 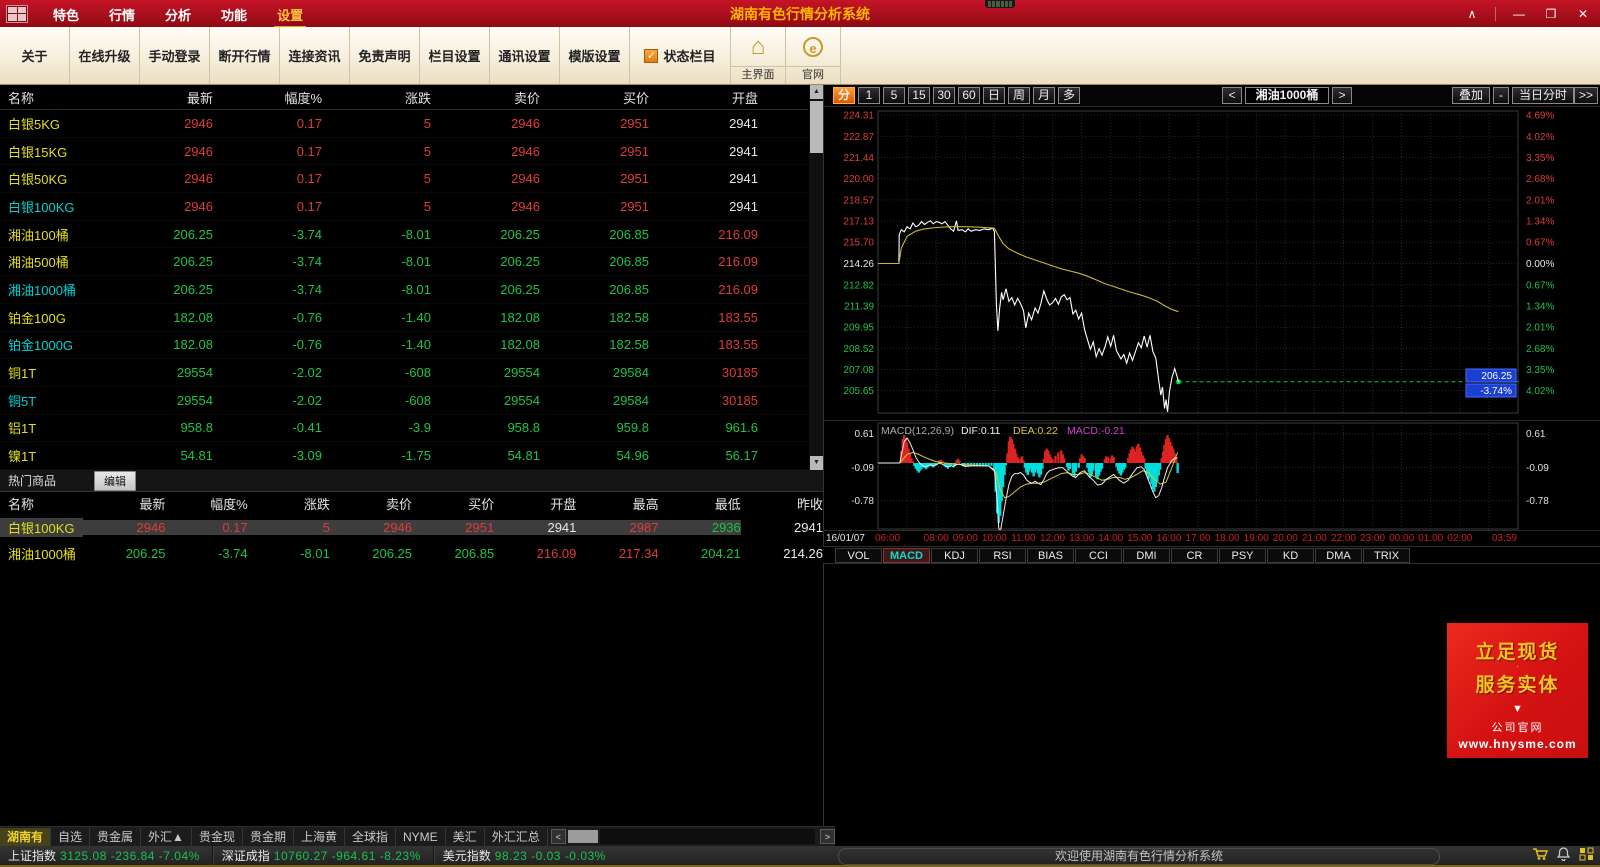 What do you see at coordinates (1069, 95) in the screenshot?
I see `period-button-多: 多` at bounding box center [1069, 95].